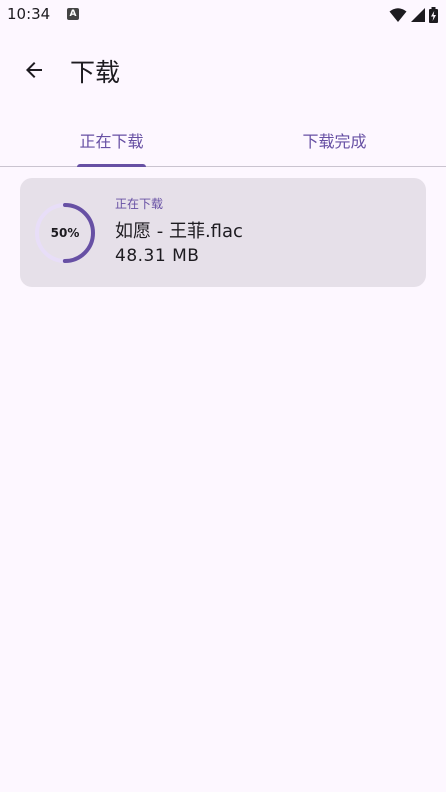  I want to click on page-title: 下载, so click(95, 72).